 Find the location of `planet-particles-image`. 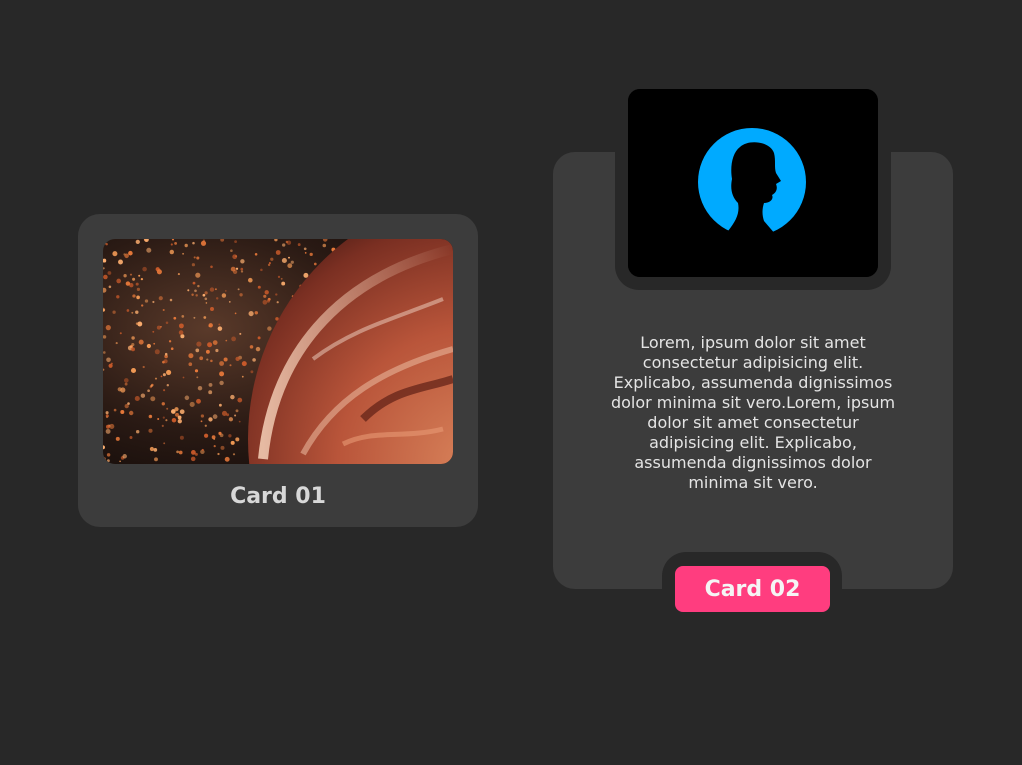

planet-particles-image is located at coordinates (278, 351).